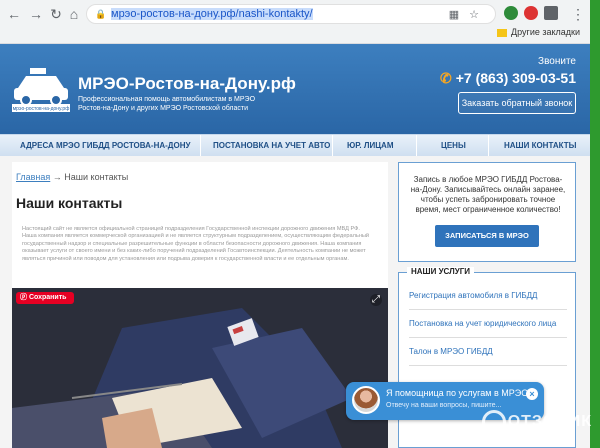  I want to click on call-label: Звоните, so click(557, 61).